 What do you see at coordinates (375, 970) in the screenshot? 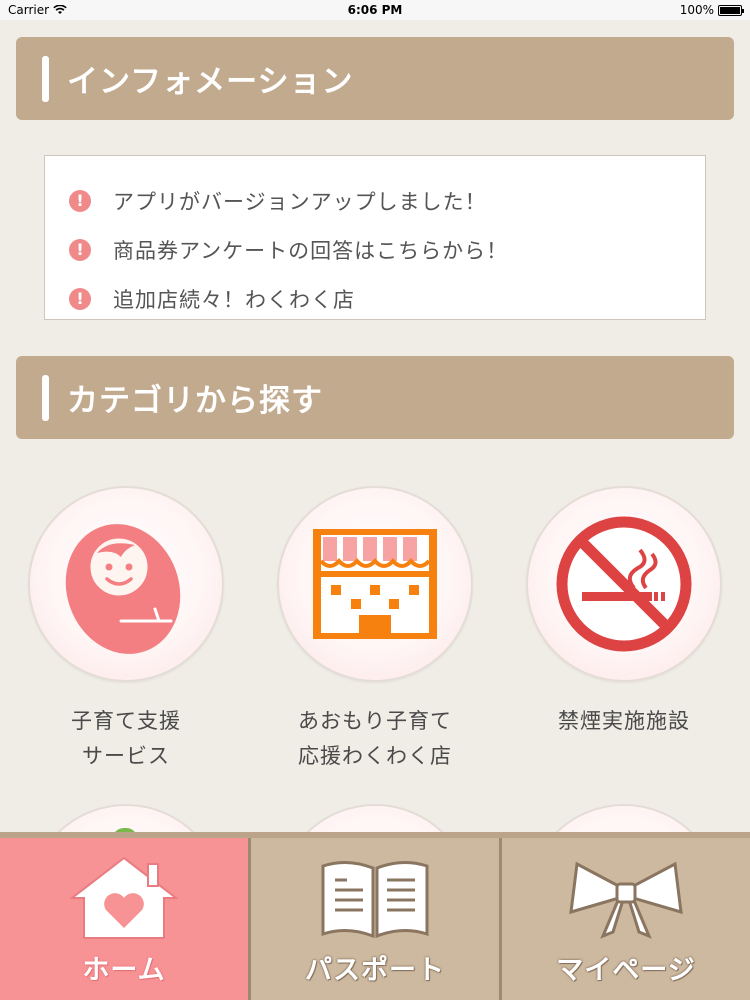
I see `tab-passport-label: パスポート` at bounding box center [375, 970].